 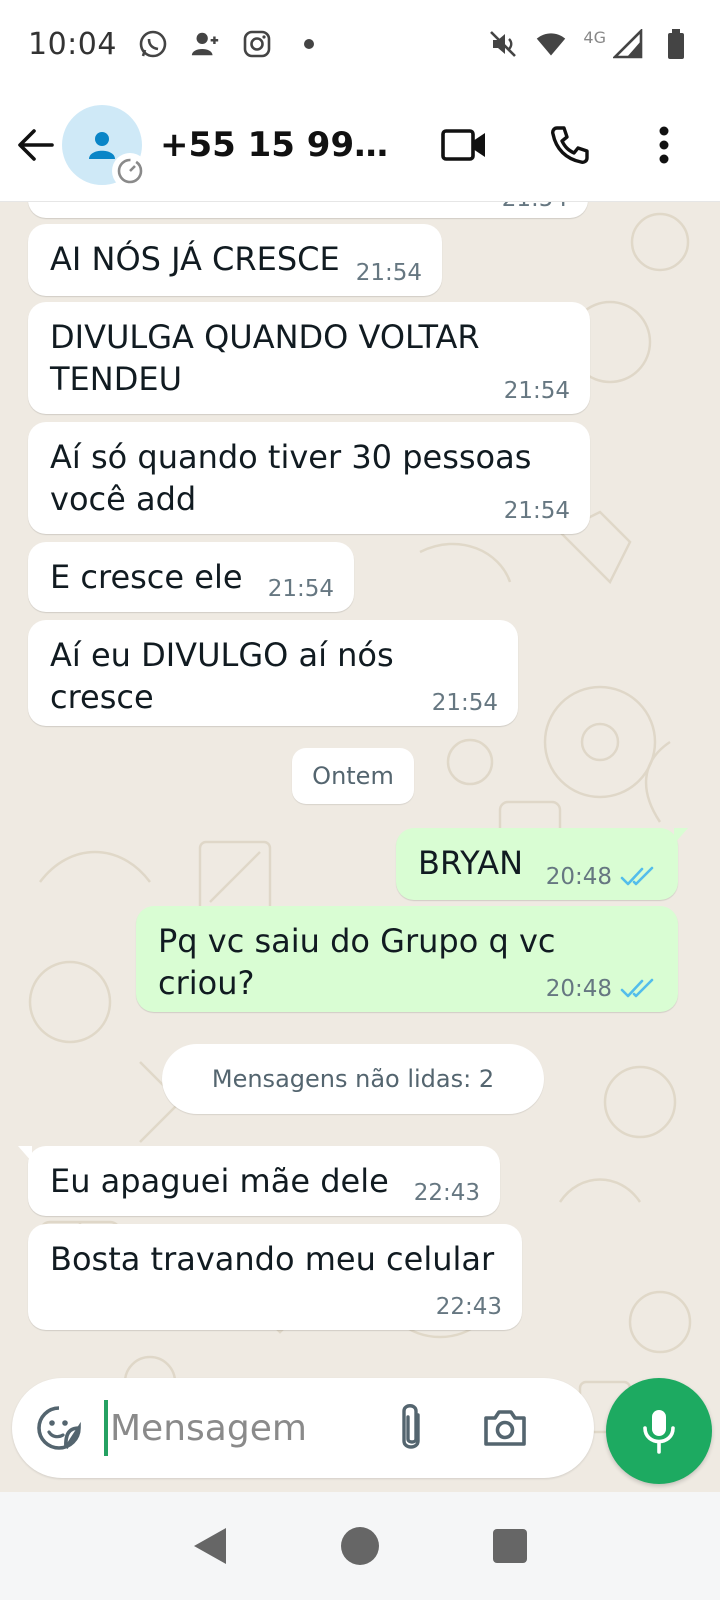 What do you see at coordinates (551, 44) in the screenshot?
I see `wifi-icon` at bounding box center [551, 44].